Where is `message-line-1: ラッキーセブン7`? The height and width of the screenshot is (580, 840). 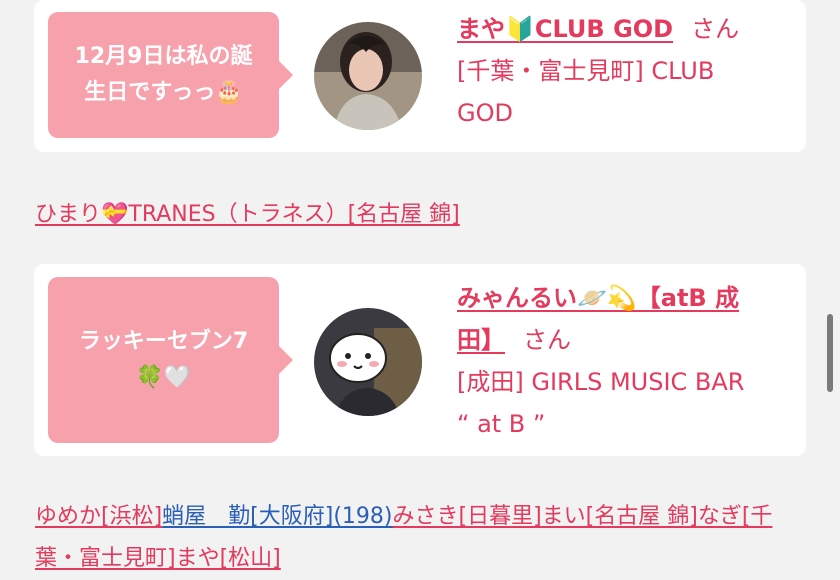
message-line-1: ラッキーセブン7 is located at coordinates (163, 341).